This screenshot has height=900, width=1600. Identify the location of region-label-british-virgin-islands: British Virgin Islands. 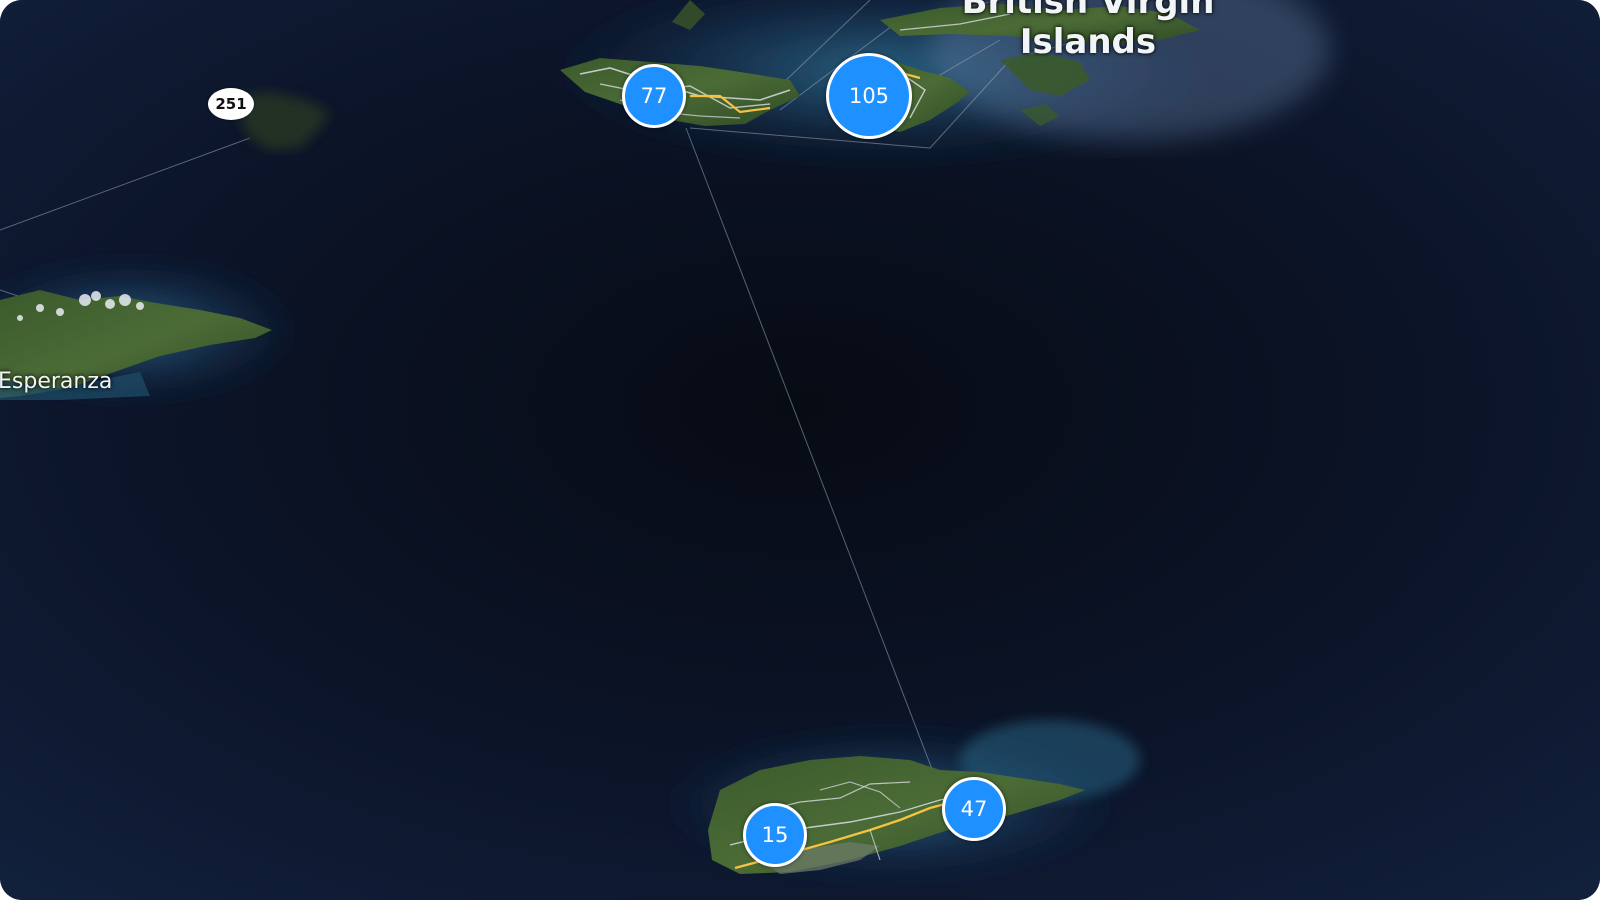
(1088, 31).